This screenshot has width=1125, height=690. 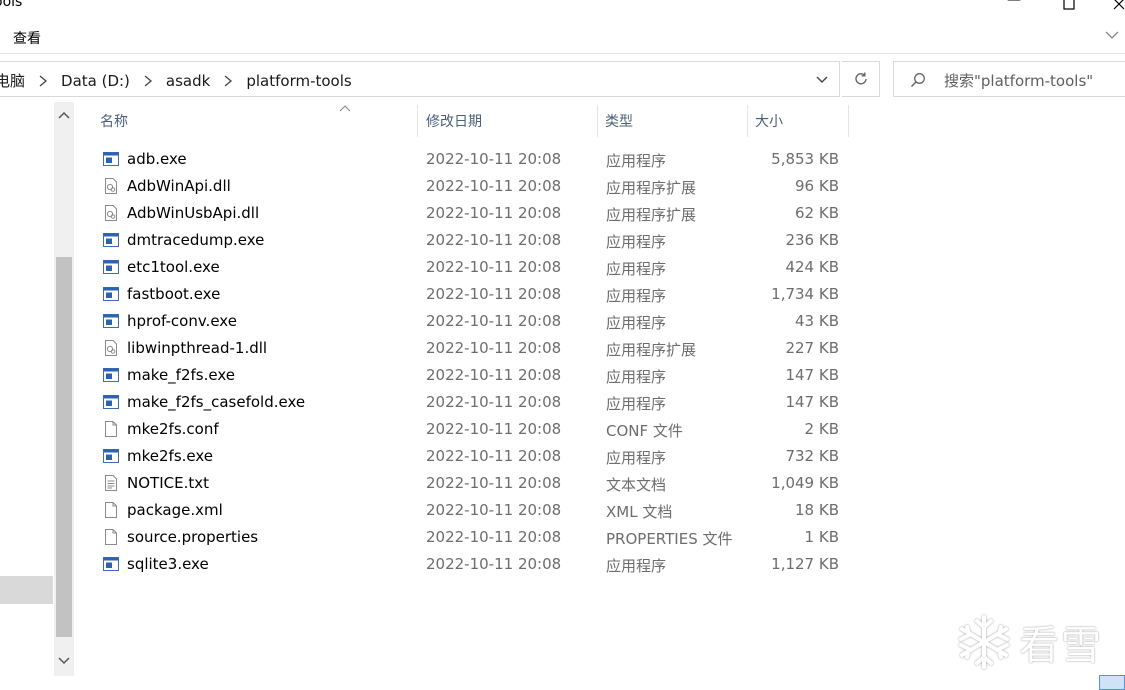 What do you see at coordinates (812, 240) in the screenshot?
I see `file-size: 236 KB` at bounding box center [812, 240].